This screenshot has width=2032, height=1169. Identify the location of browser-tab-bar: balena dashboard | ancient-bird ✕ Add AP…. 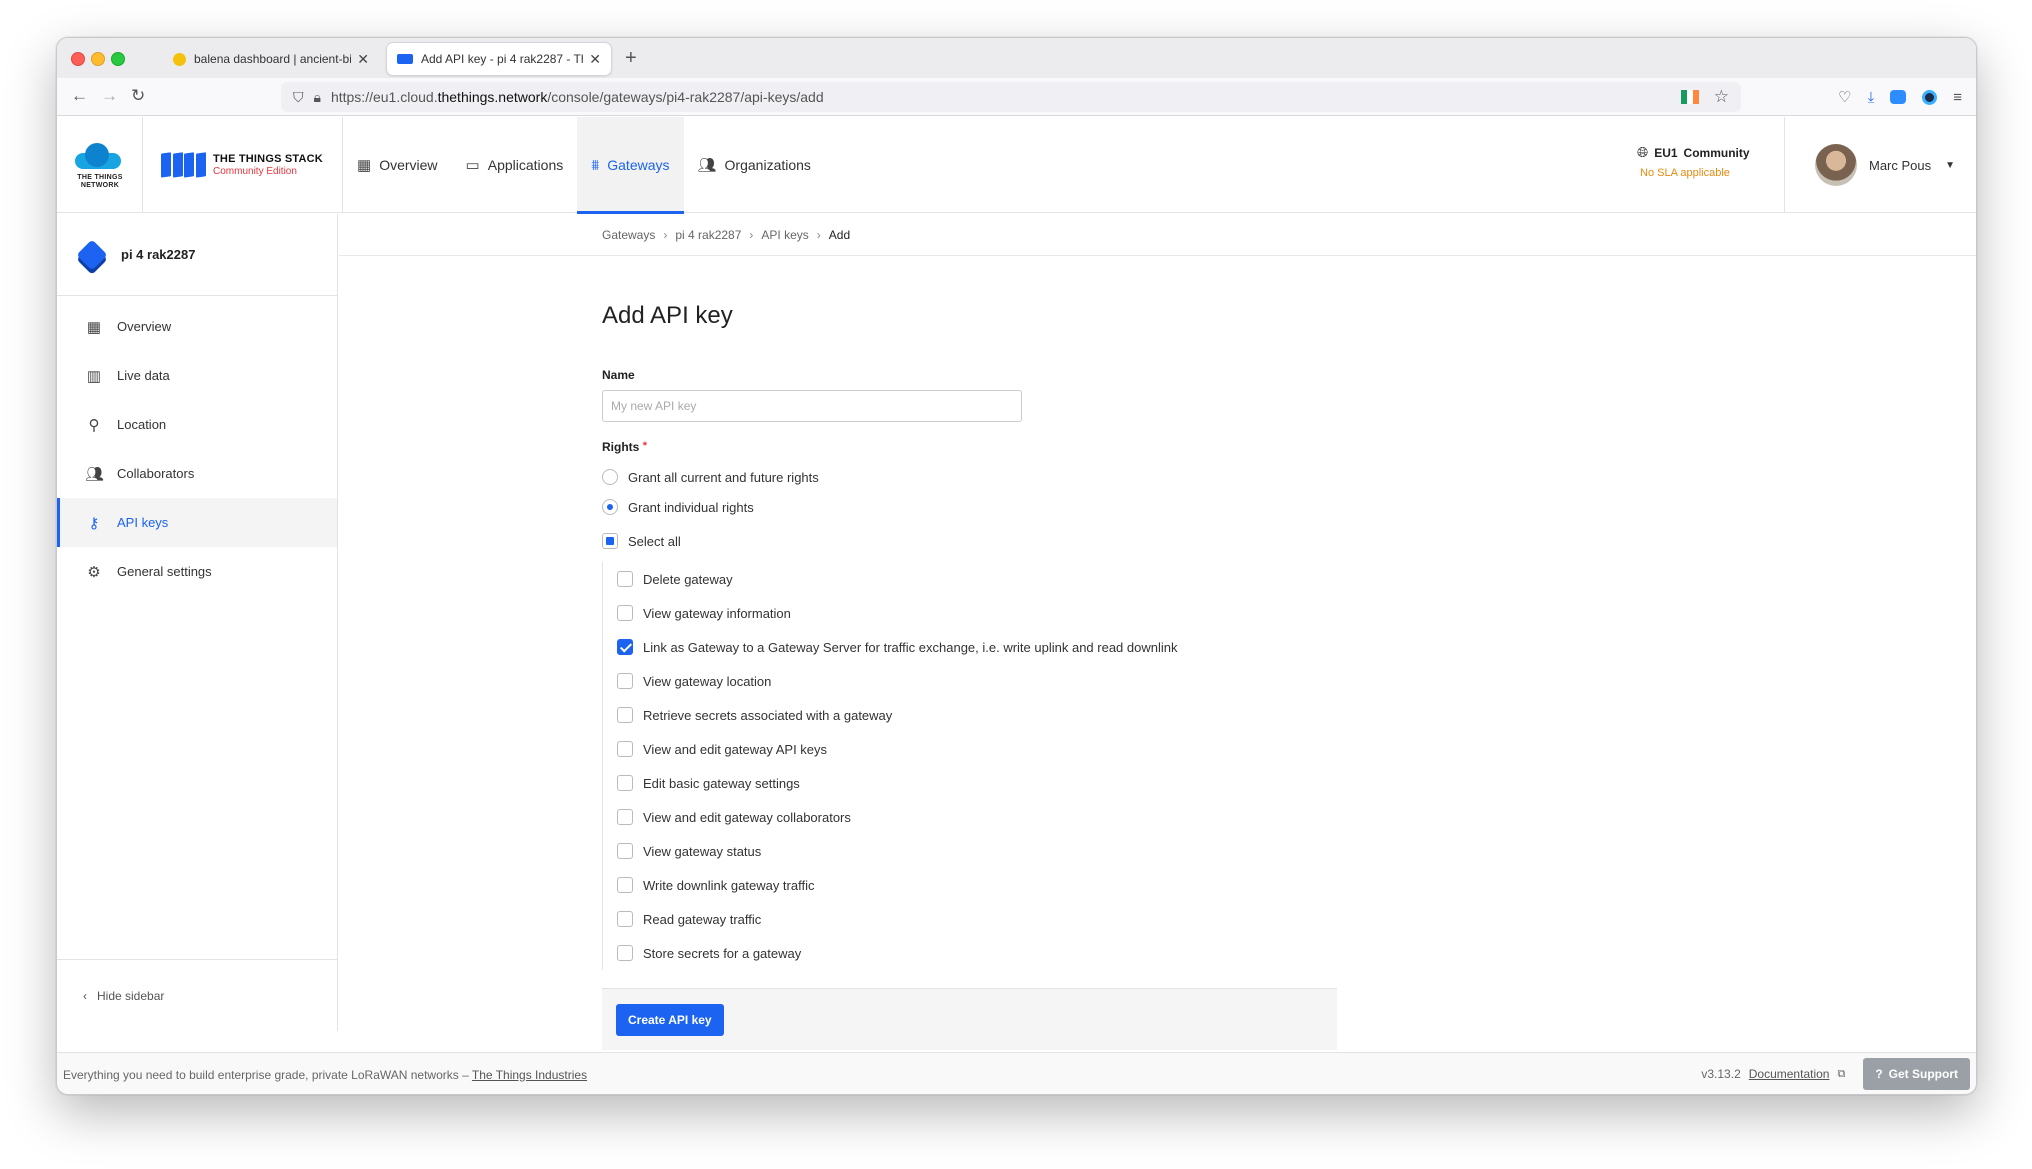
(1016, 58).